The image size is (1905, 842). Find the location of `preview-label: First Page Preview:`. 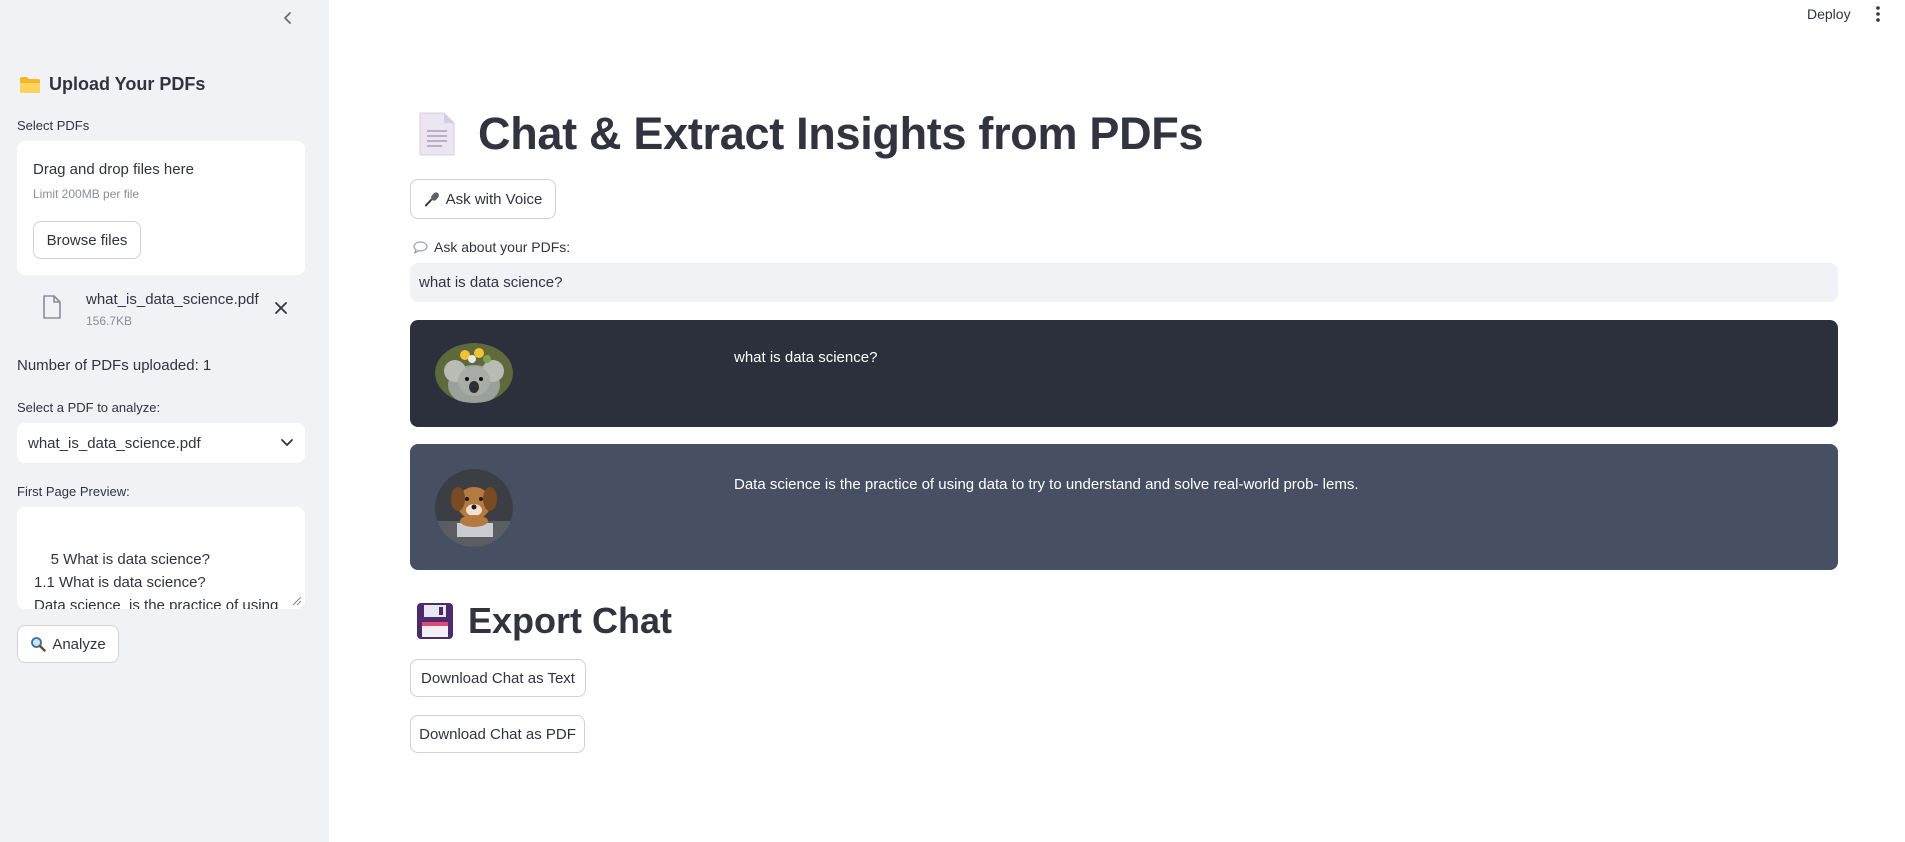

preview-label: First Page Preview: is located at coordinates (73, 491).